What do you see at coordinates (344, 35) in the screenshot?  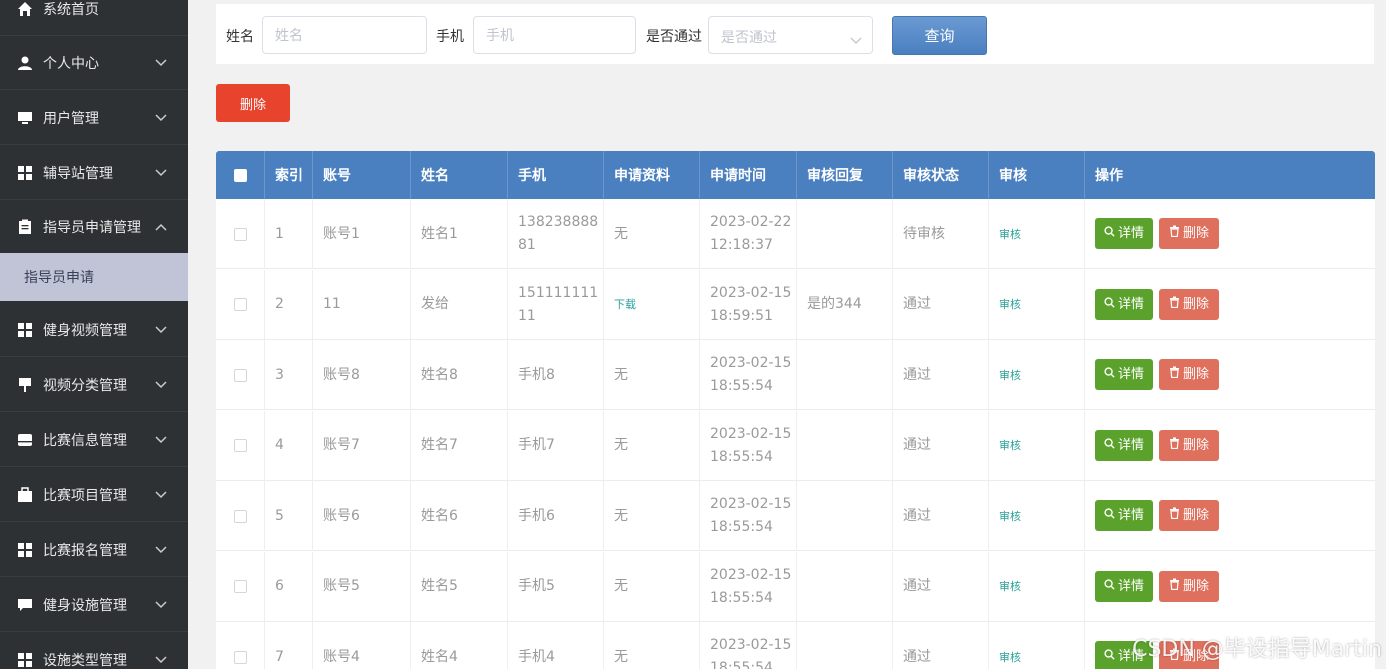 I see `name-input` at bounding box center [344, 35].